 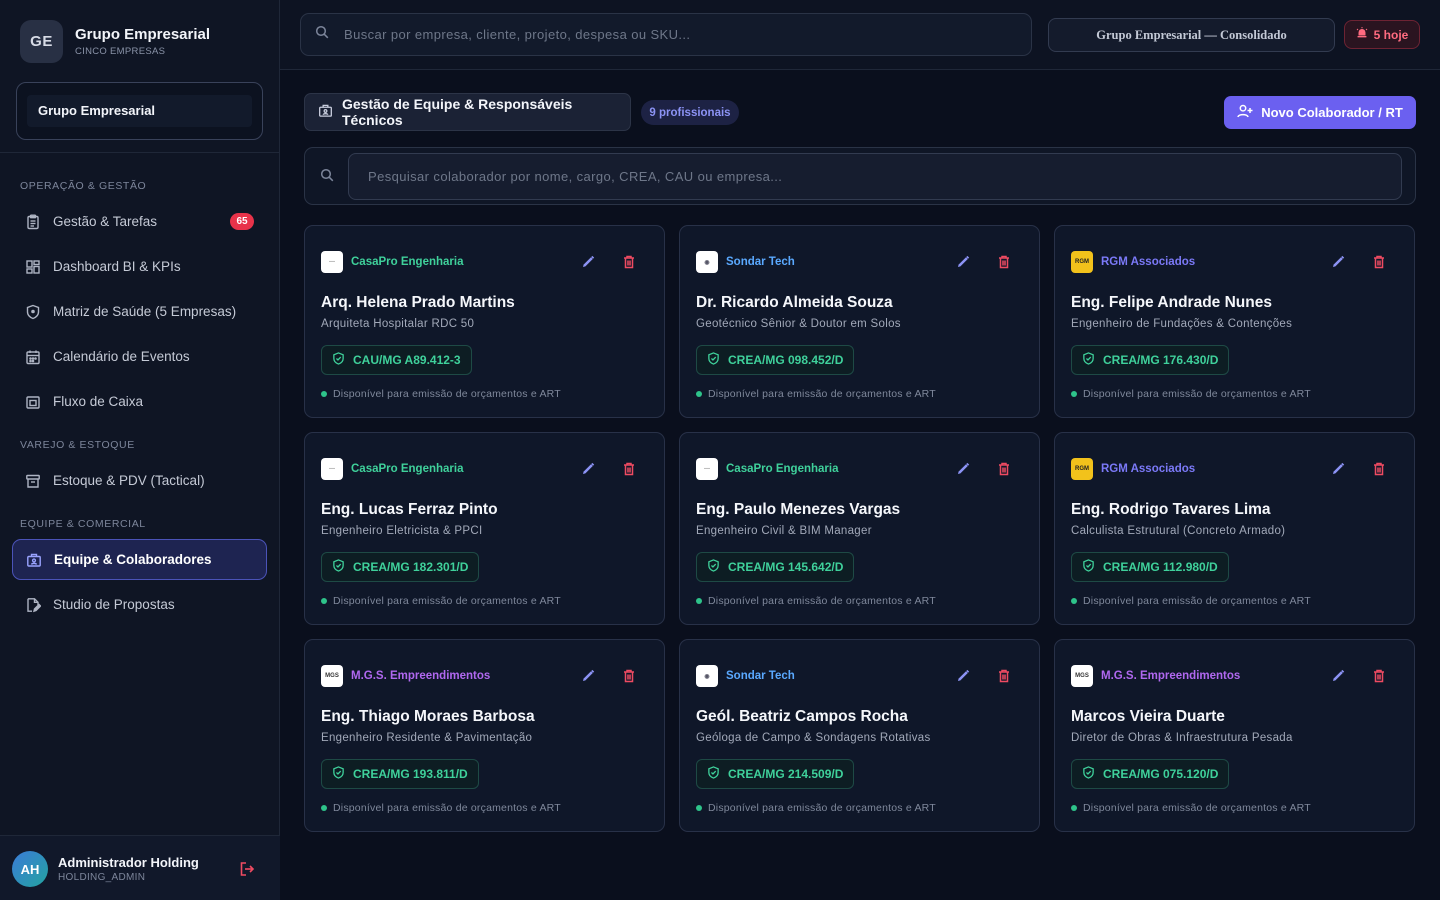 I want to click on nav-section-varejo: VAREJO & ESTOQUE, so click(x=77, y=445).